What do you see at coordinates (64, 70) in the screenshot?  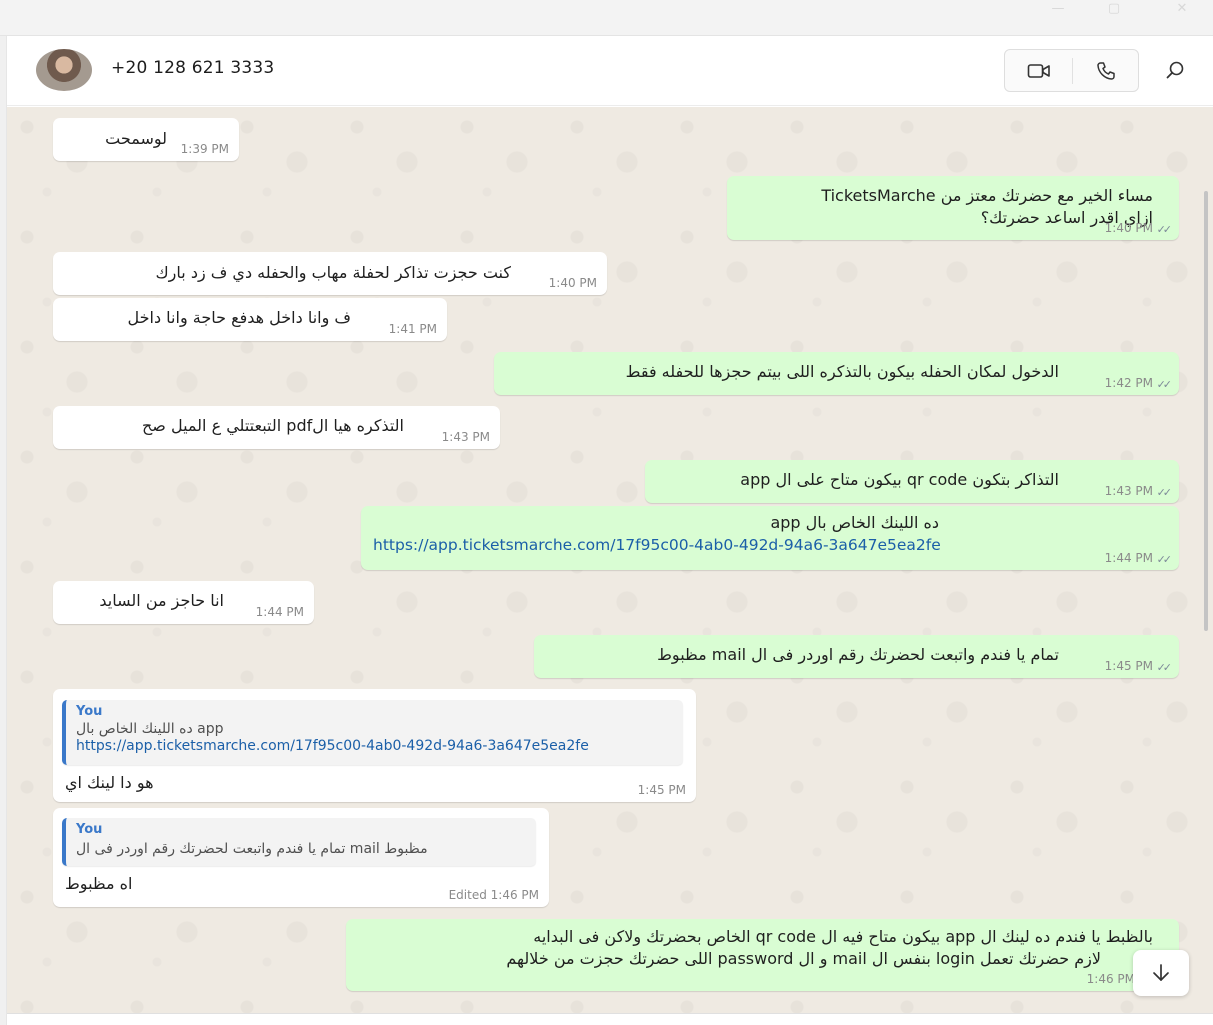 I see `avatar` at bounding box center [64, 70].